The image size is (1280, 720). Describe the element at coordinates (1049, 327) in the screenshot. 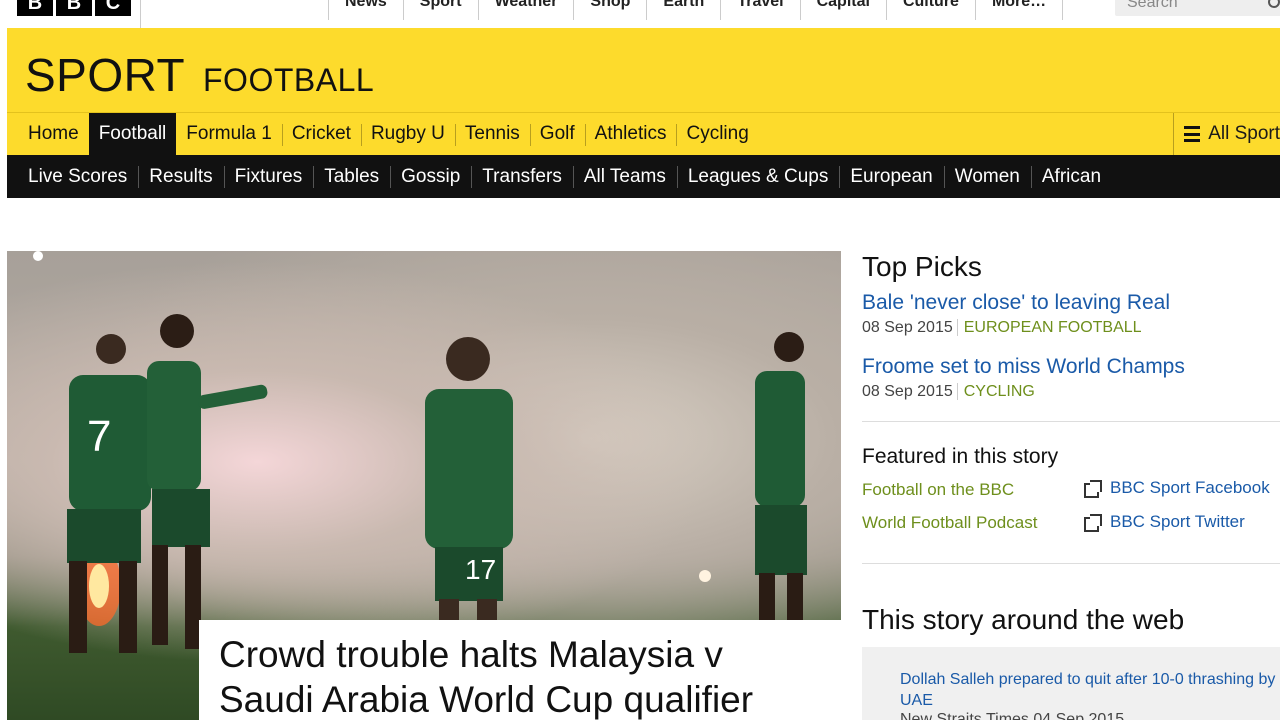

I see `top-pick-category: EUROPEAN FOOTBALL` at that location.